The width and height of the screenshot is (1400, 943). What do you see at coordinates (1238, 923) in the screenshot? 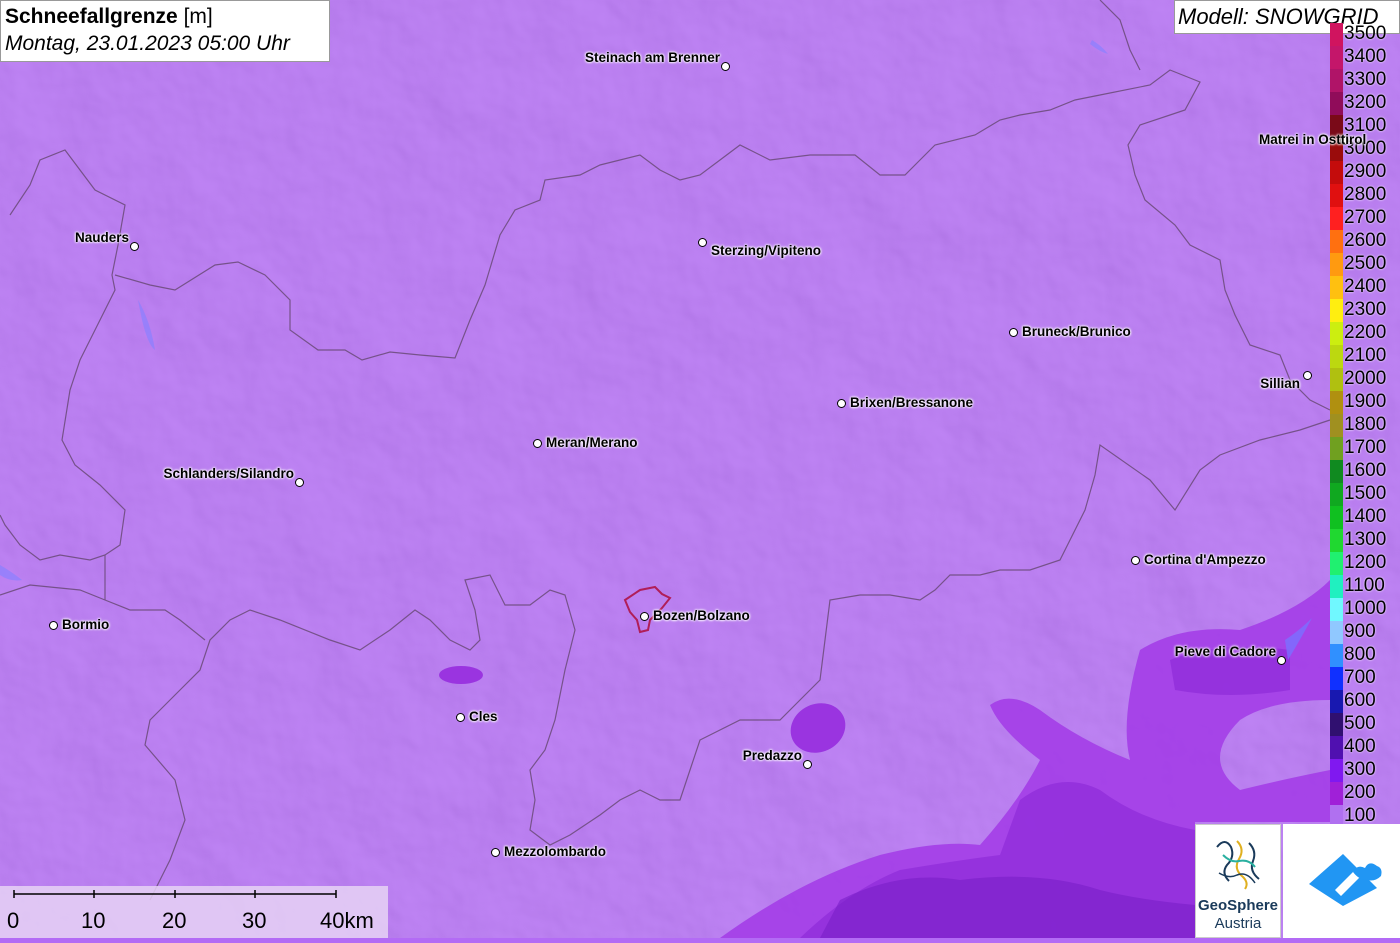
I see `geosphere-logo-line2: Austria` at bounding box center [1238, 923].